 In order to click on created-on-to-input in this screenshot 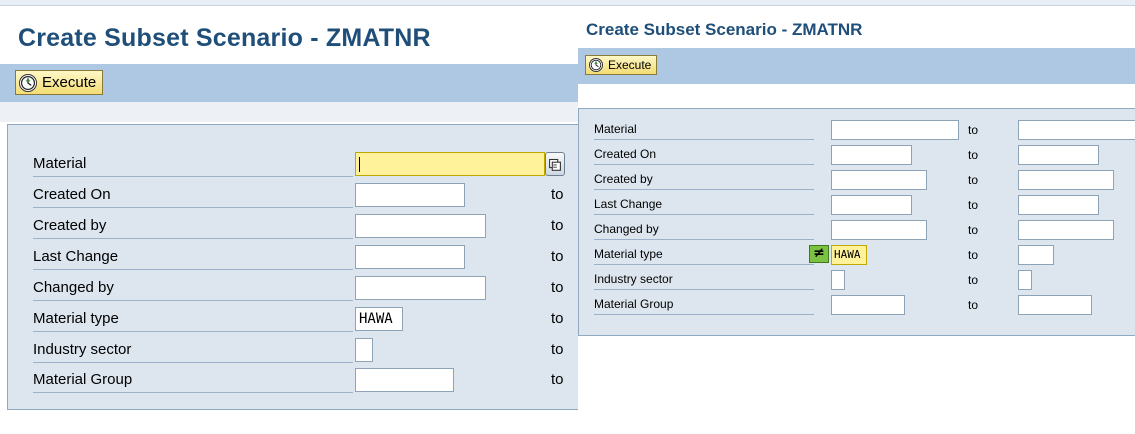, I will do `click(1058, 155)`.